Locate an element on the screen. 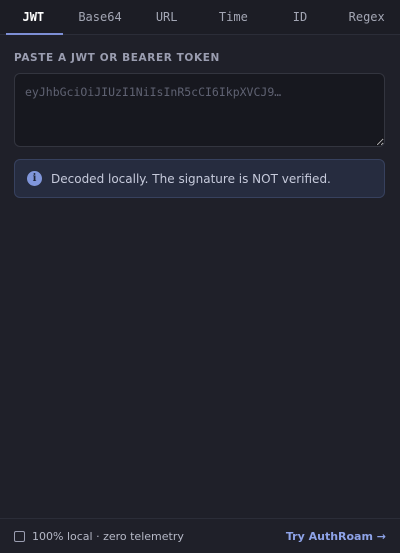  telemetry-toggle: 100% local · zero telemetry is located at coordinates (99, 536).